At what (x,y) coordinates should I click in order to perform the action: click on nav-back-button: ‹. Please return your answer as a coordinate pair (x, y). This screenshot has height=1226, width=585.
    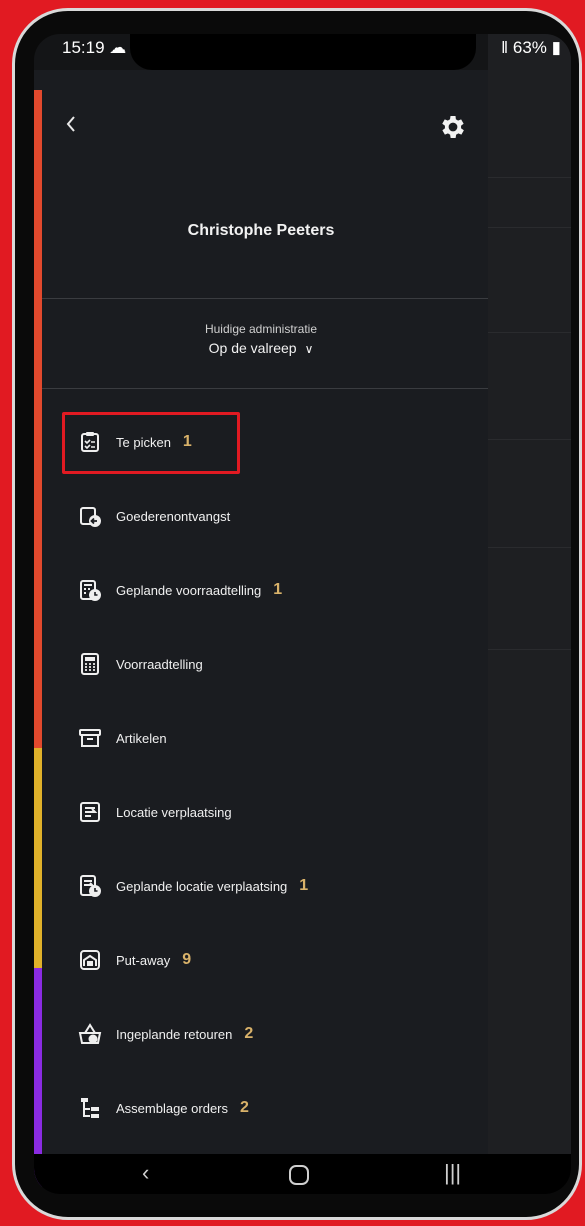
    Looking at the image, I should click on (145, 1173).